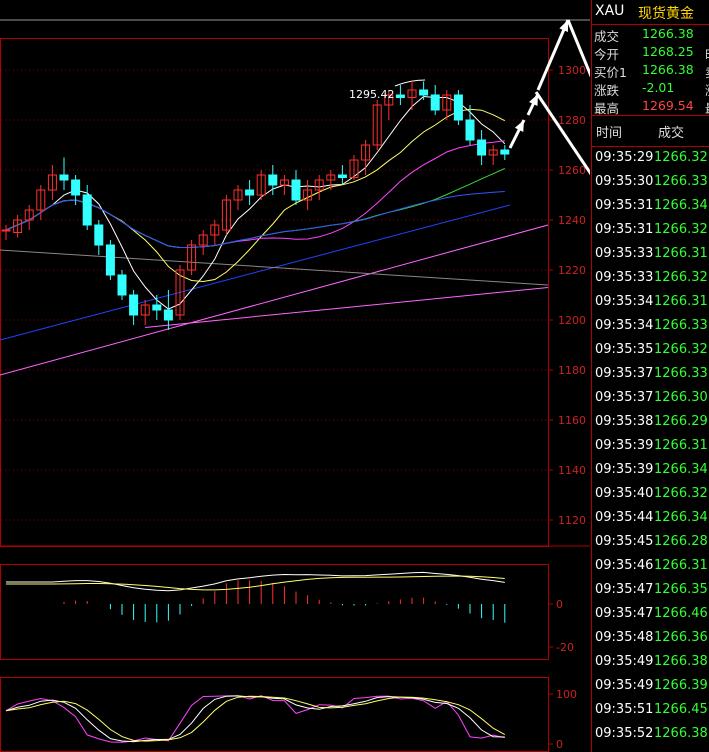 The height and width of the screenshot is (752, 709). I want to click on tick-row: 09:35:47 1266.35, so click(650, 590).